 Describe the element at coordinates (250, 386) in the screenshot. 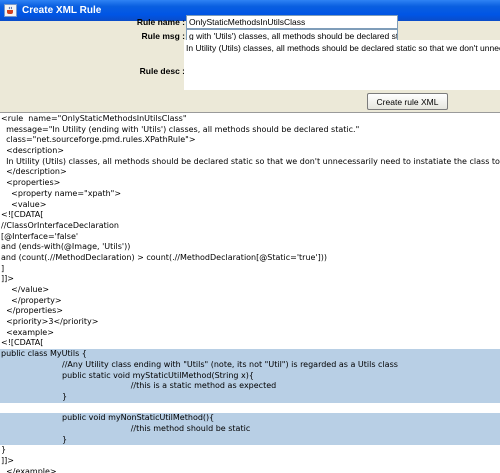

I see `xml-line: //this is a static method as expected` at that location.